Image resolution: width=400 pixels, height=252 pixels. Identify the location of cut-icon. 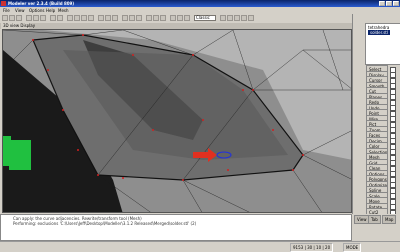
(29, 18).